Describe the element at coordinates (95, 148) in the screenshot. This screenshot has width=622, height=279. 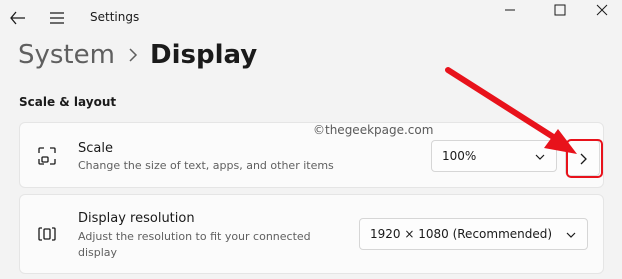
I see `scale-title: Scale` at that location.